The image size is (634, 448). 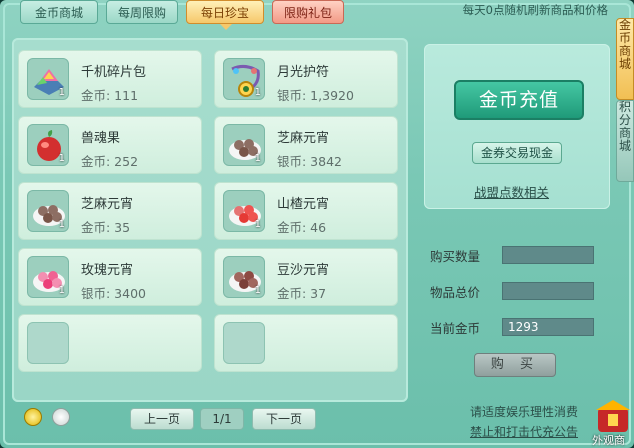 What do you see at coordinates (244, 277) in the screenshot?
I see `bean-paste-dumpling-icon: 1` at bounding box center [244, 277].